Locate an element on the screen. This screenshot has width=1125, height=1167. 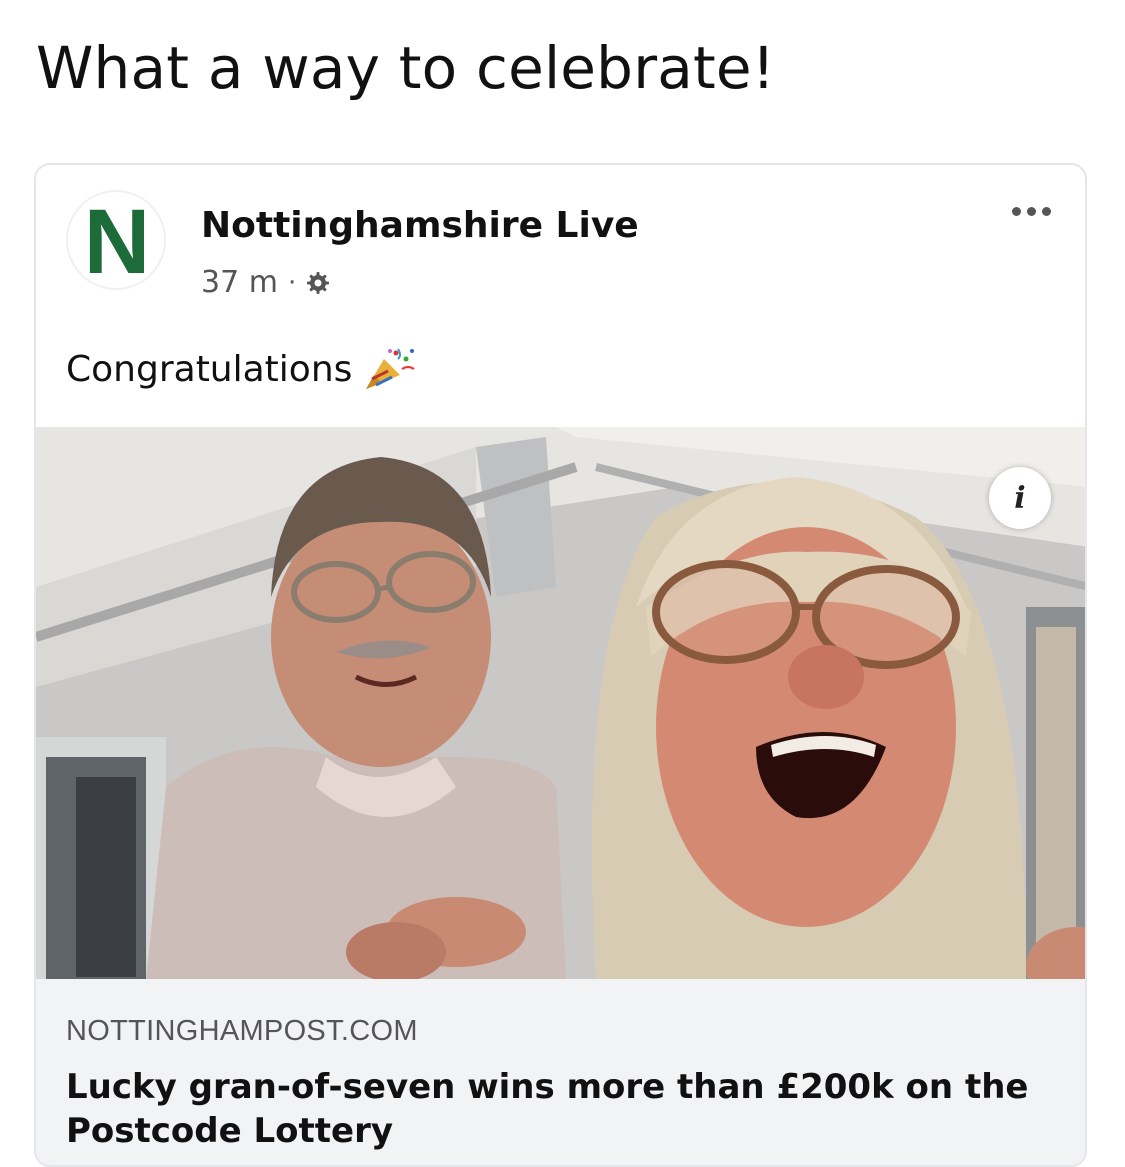
post-meta: 37 m · is located at coordinates (265, 282).